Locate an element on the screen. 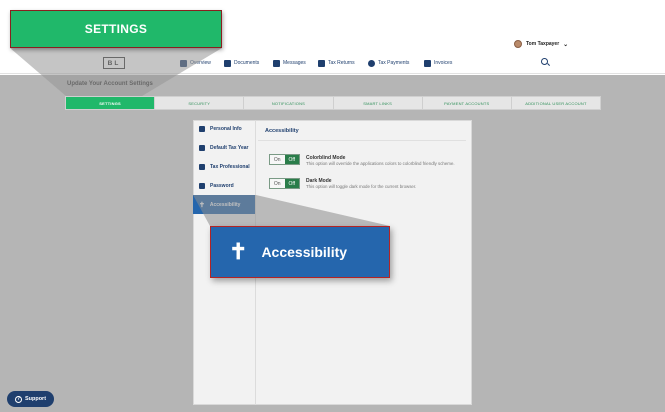 The width and height of the screenshot is (665, 412). support-label: Support is located at coordinates (35, 399).